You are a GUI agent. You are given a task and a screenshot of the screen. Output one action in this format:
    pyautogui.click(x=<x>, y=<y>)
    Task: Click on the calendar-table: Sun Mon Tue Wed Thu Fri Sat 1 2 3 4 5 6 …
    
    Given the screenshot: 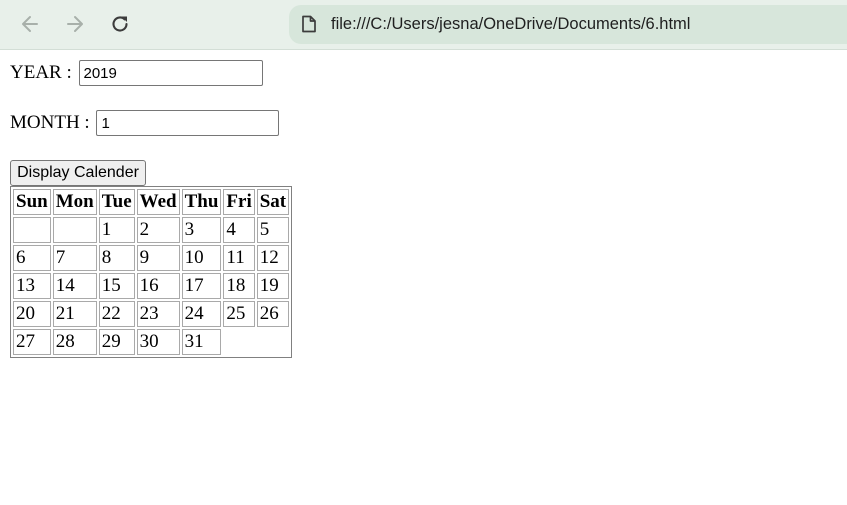 What is the action you would take?
    pyautogui.click(x=151, y=272)
    